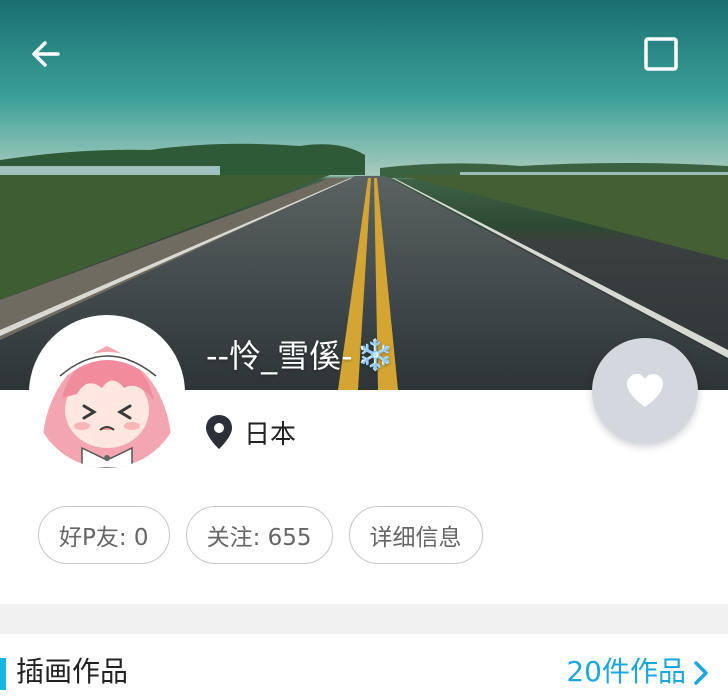 The image size is (728, 700). What do you see at coordinates (3, 674) in the screenshot?
I see `section-accent-bar` at bounding box center [3, 674].